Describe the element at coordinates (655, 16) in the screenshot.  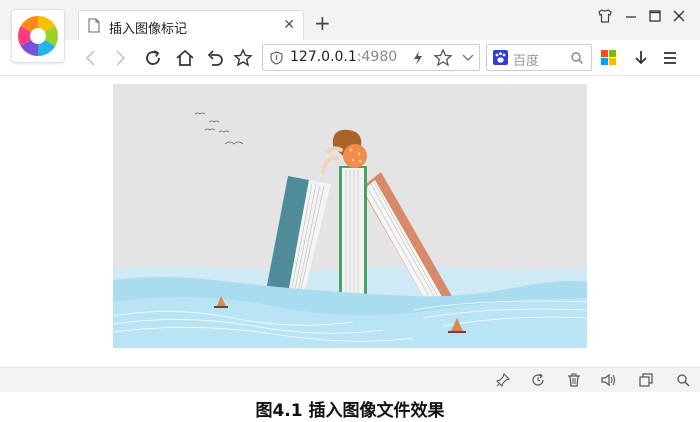
I see `maximize-icon` at that location.